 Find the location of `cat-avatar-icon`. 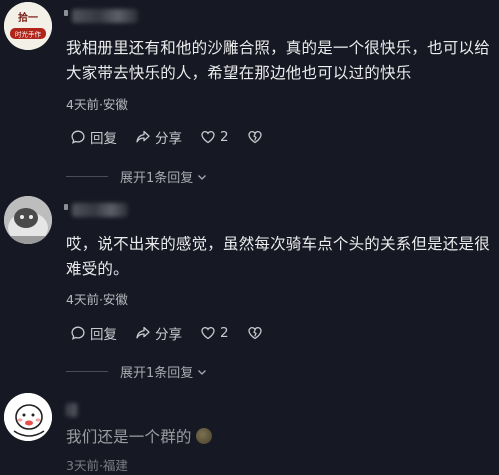

cat-avatar-icon is located at coordinates (28, 220).